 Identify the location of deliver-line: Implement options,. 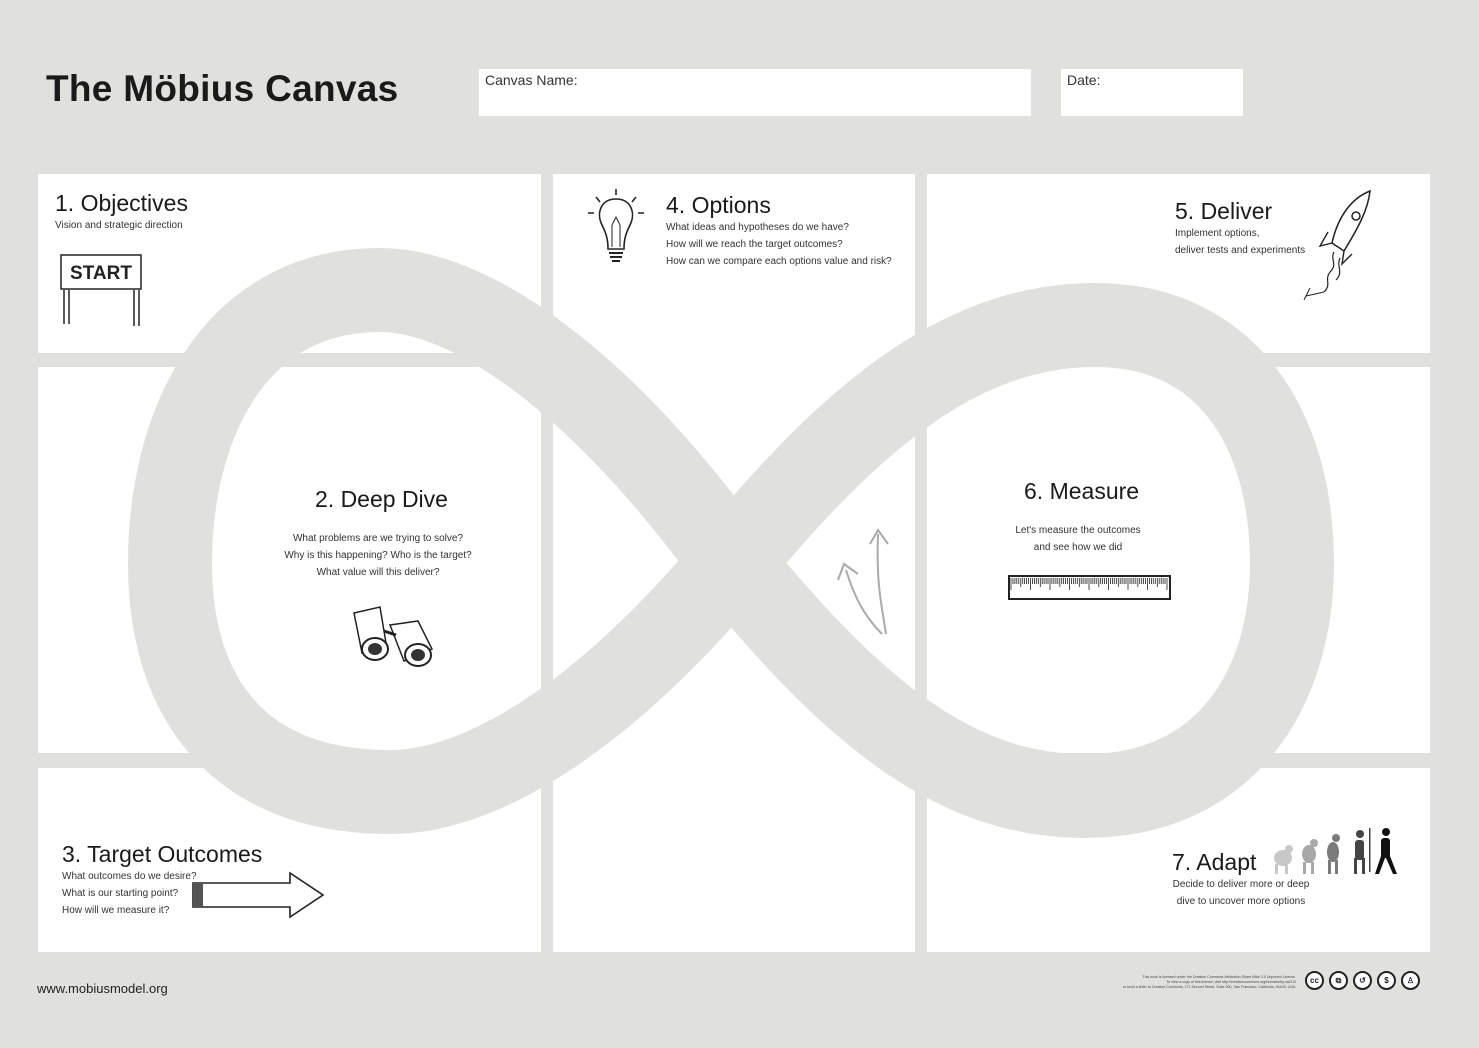
(1217, 233).